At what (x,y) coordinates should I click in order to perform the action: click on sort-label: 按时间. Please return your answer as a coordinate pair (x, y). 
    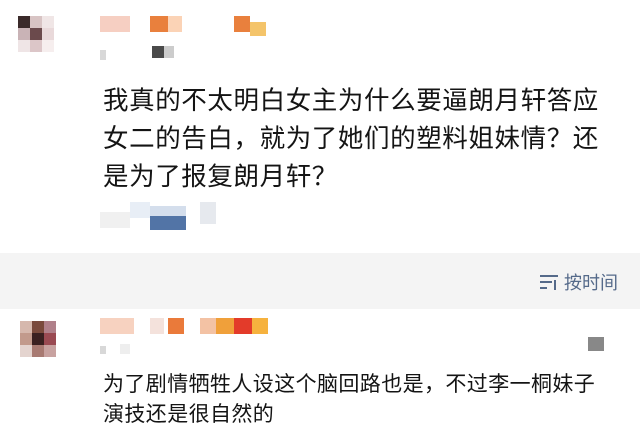
    Looking at the image, I should click on (591, 283).